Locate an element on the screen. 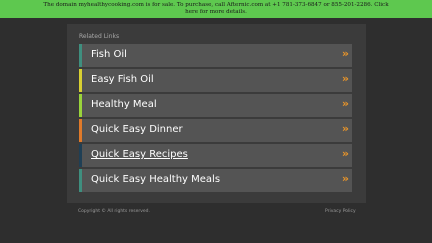 The height and width of the screenshot is (243, 432). copyright-text: Copyright © All rights reserved. is located at coordinates (114, 211).